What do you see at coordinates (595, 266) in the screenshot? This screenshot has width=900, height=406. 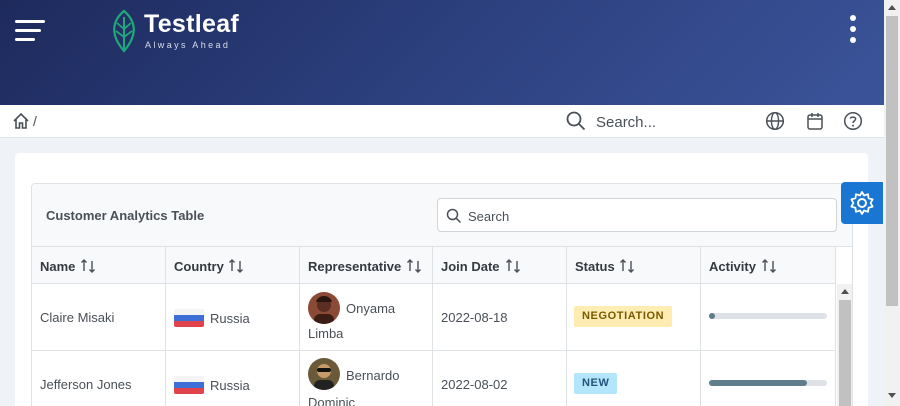 I see `column-label: Status` at bounding box center [595, 266].